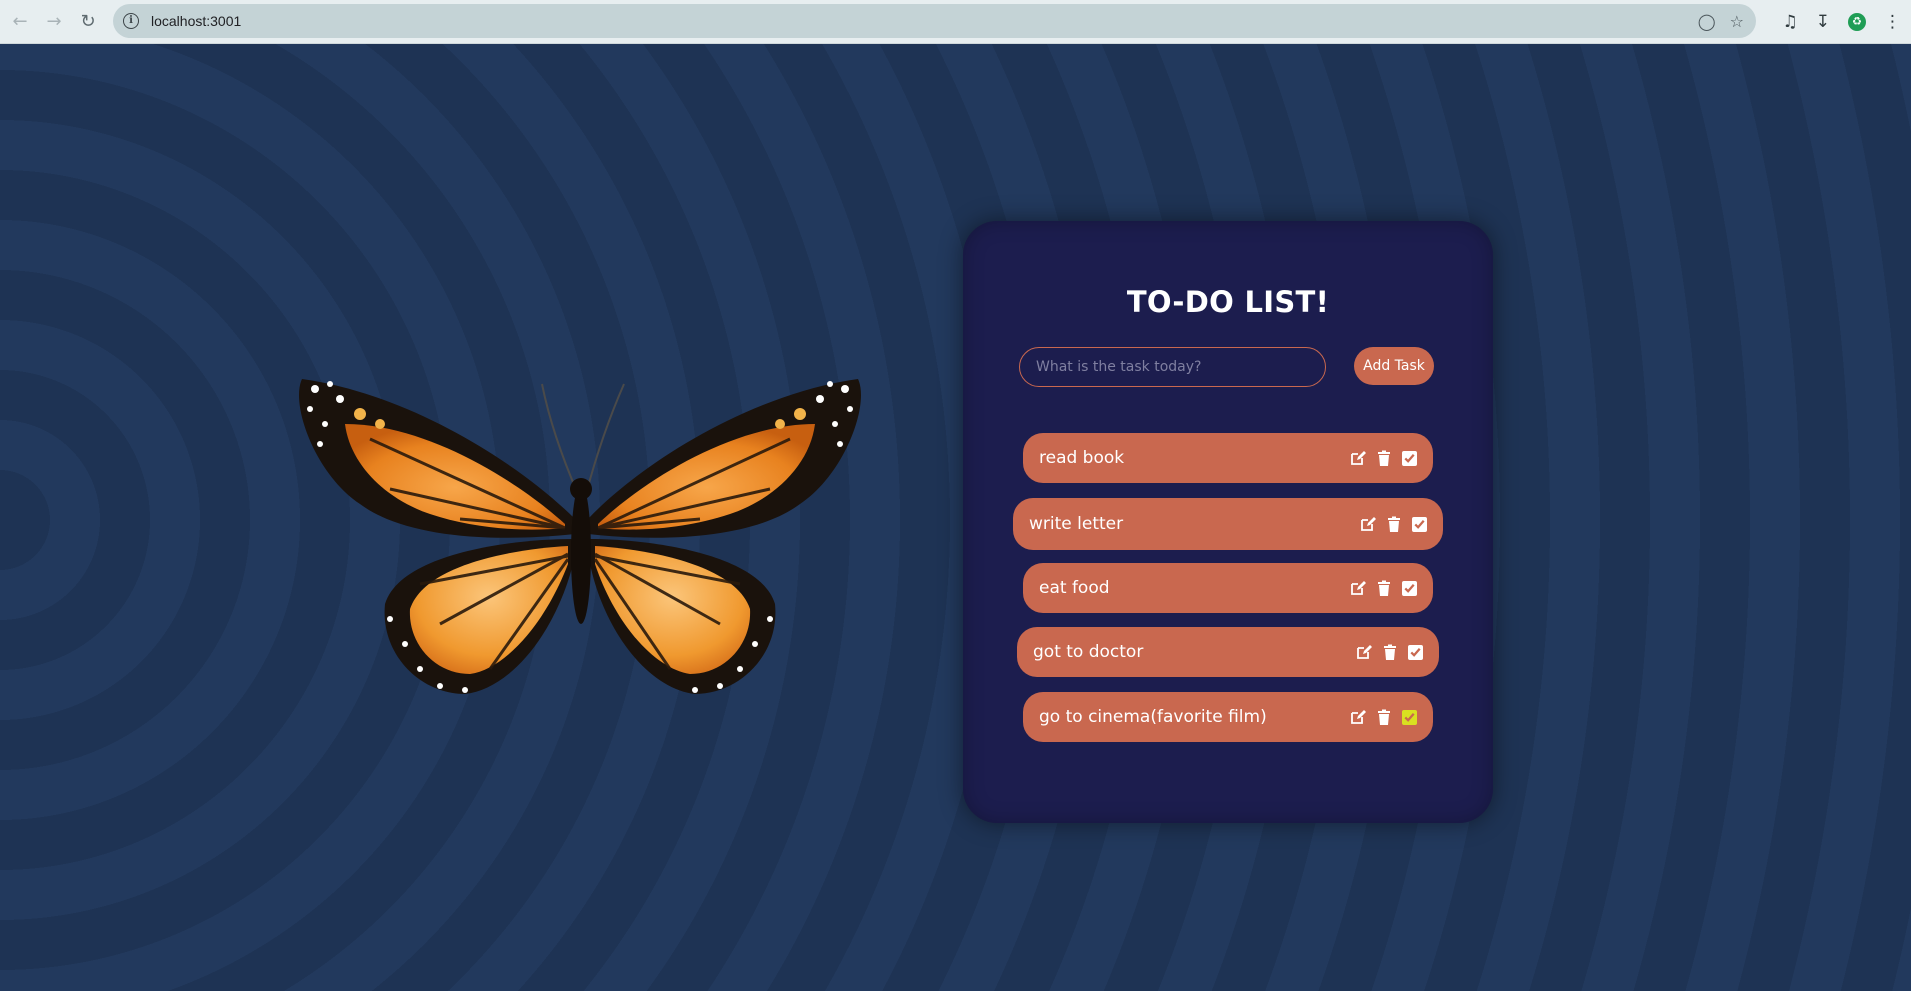 The height and width of the screenshot is (991, 1911). Describe the element at coordinates (1153, 717) in the screenshot. I see `task-label: go to cinema(favorite film)` at that location.